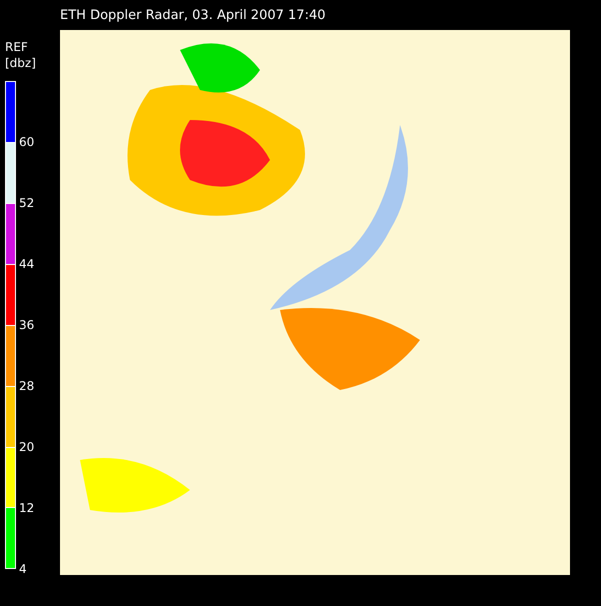 Image resolution: width=601 pixels, height=606 pixels. What do you see at coordinates (26, 508) in the screenshot?
I see `legend-value: 12` at bounding box center [26, 508].